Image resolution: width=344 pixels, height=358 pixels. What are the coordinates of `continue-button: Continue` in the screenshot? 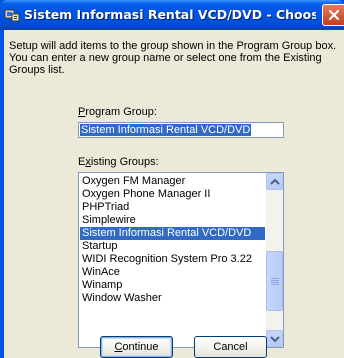 It's located at (136, 347).